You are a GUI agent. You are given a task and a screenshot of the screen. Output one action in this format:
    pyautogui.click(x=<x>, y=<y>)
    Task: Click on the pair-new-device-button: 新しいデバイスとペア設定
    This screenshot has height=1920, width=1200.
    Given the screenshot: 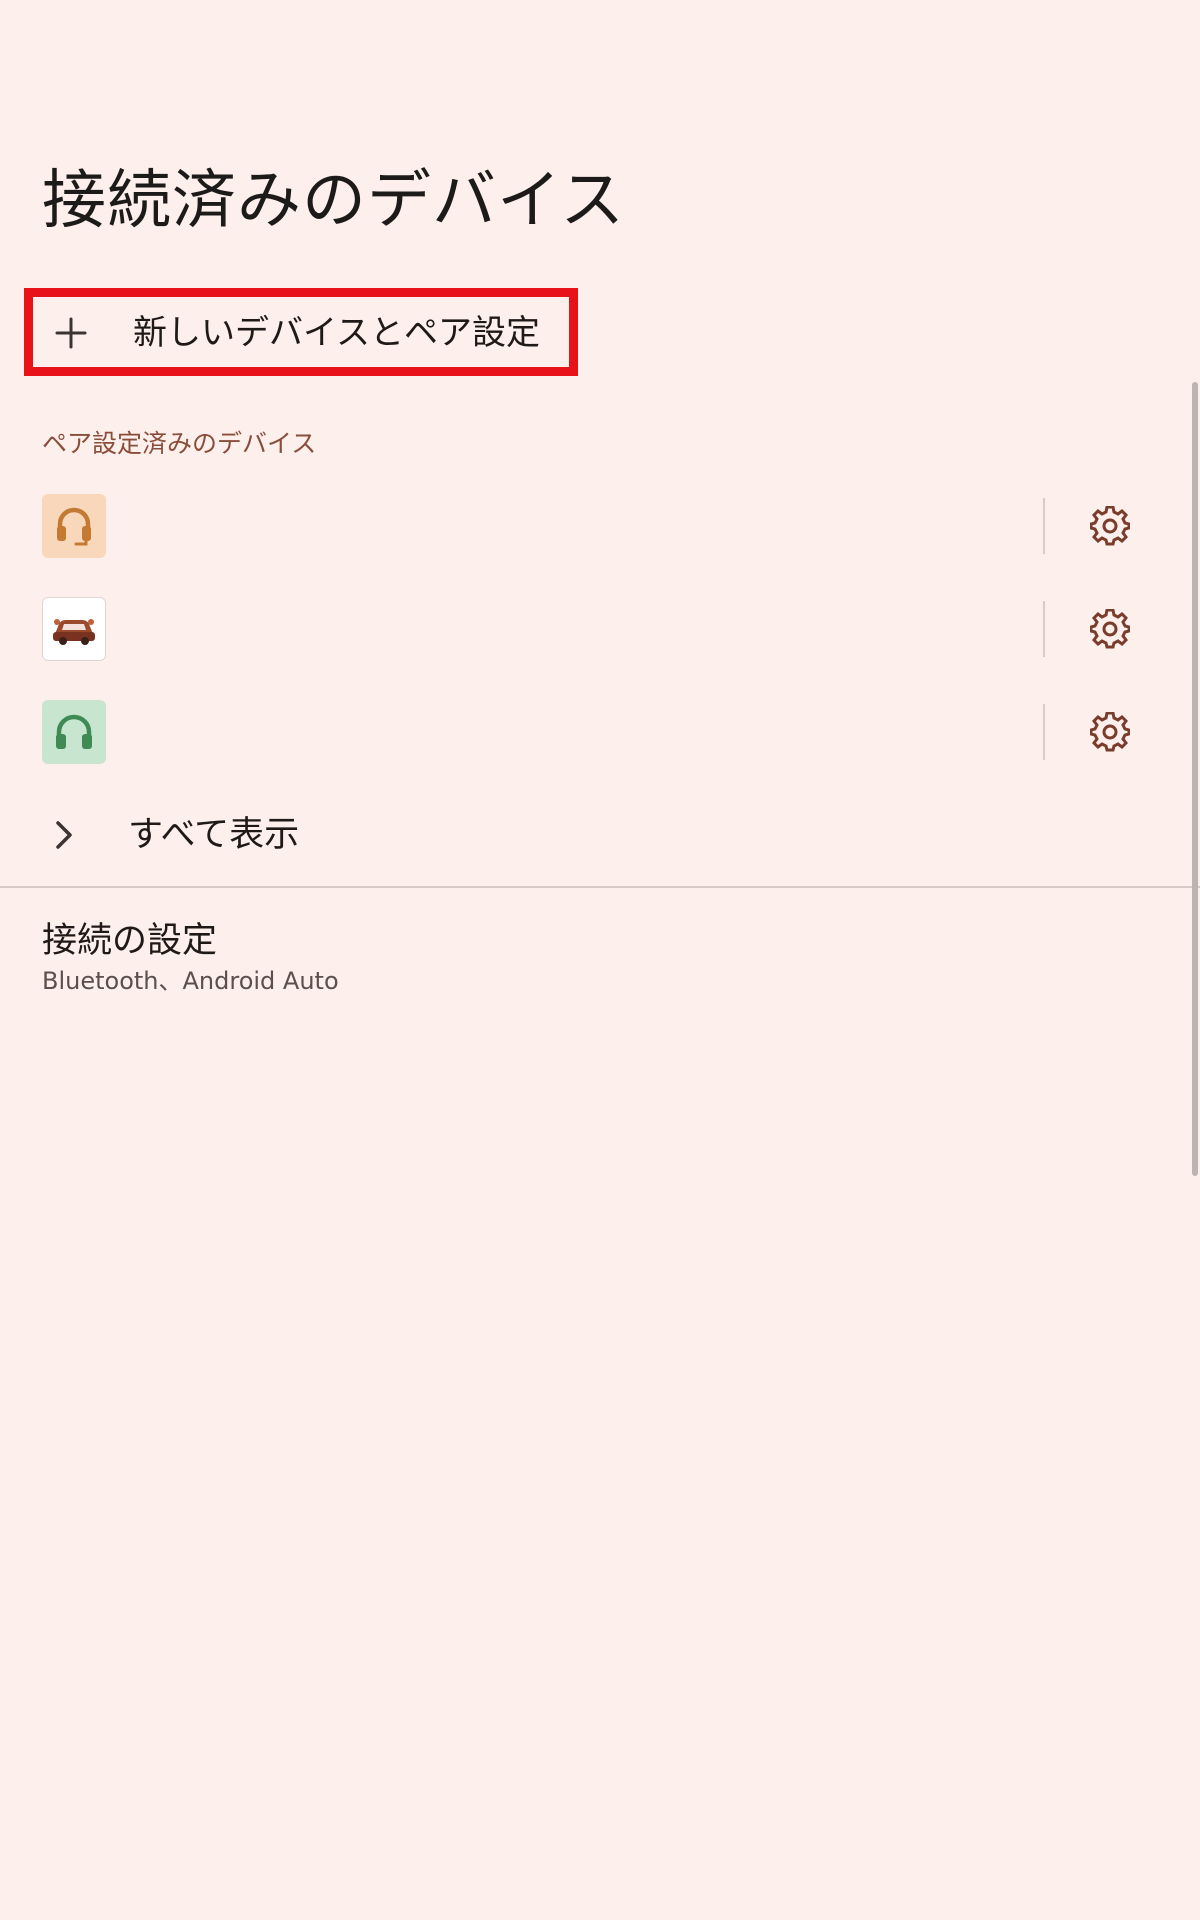 What is the action you would take?
    pyautogui.click(x=301, y=332)
    